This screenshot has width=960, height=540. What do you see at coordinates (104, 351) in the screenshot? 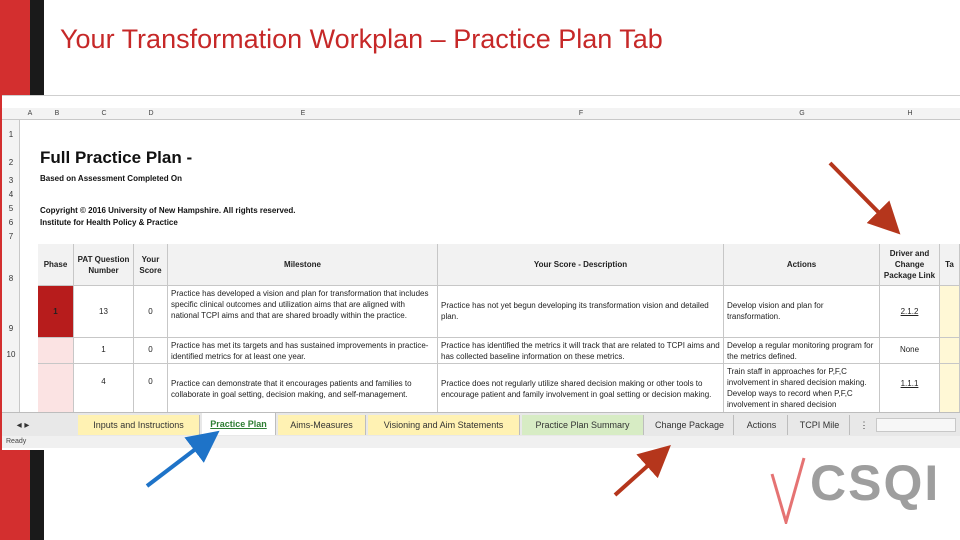
I see `question-cell: 1` at bounding box center [104, 351].